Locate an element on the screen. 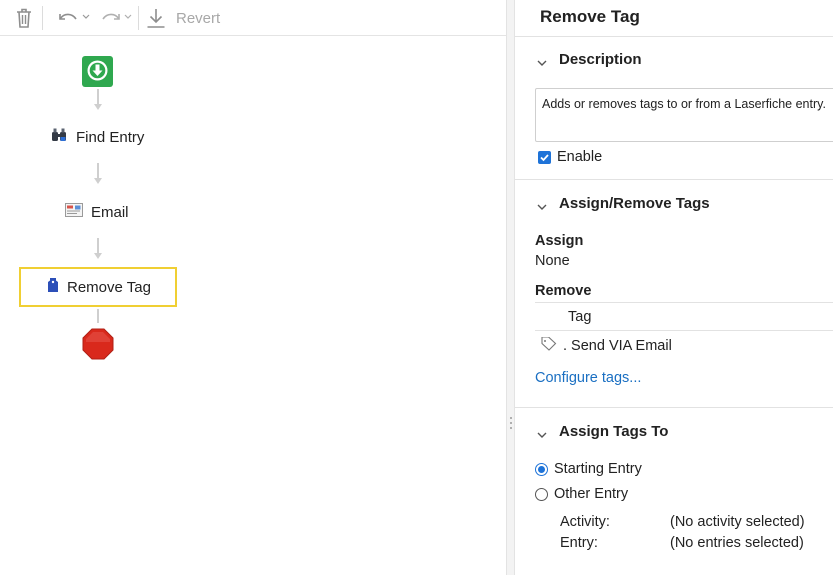 The width and height of the screenshot is (833, 575). activity-email: Email is located at coordinates (97, 212).